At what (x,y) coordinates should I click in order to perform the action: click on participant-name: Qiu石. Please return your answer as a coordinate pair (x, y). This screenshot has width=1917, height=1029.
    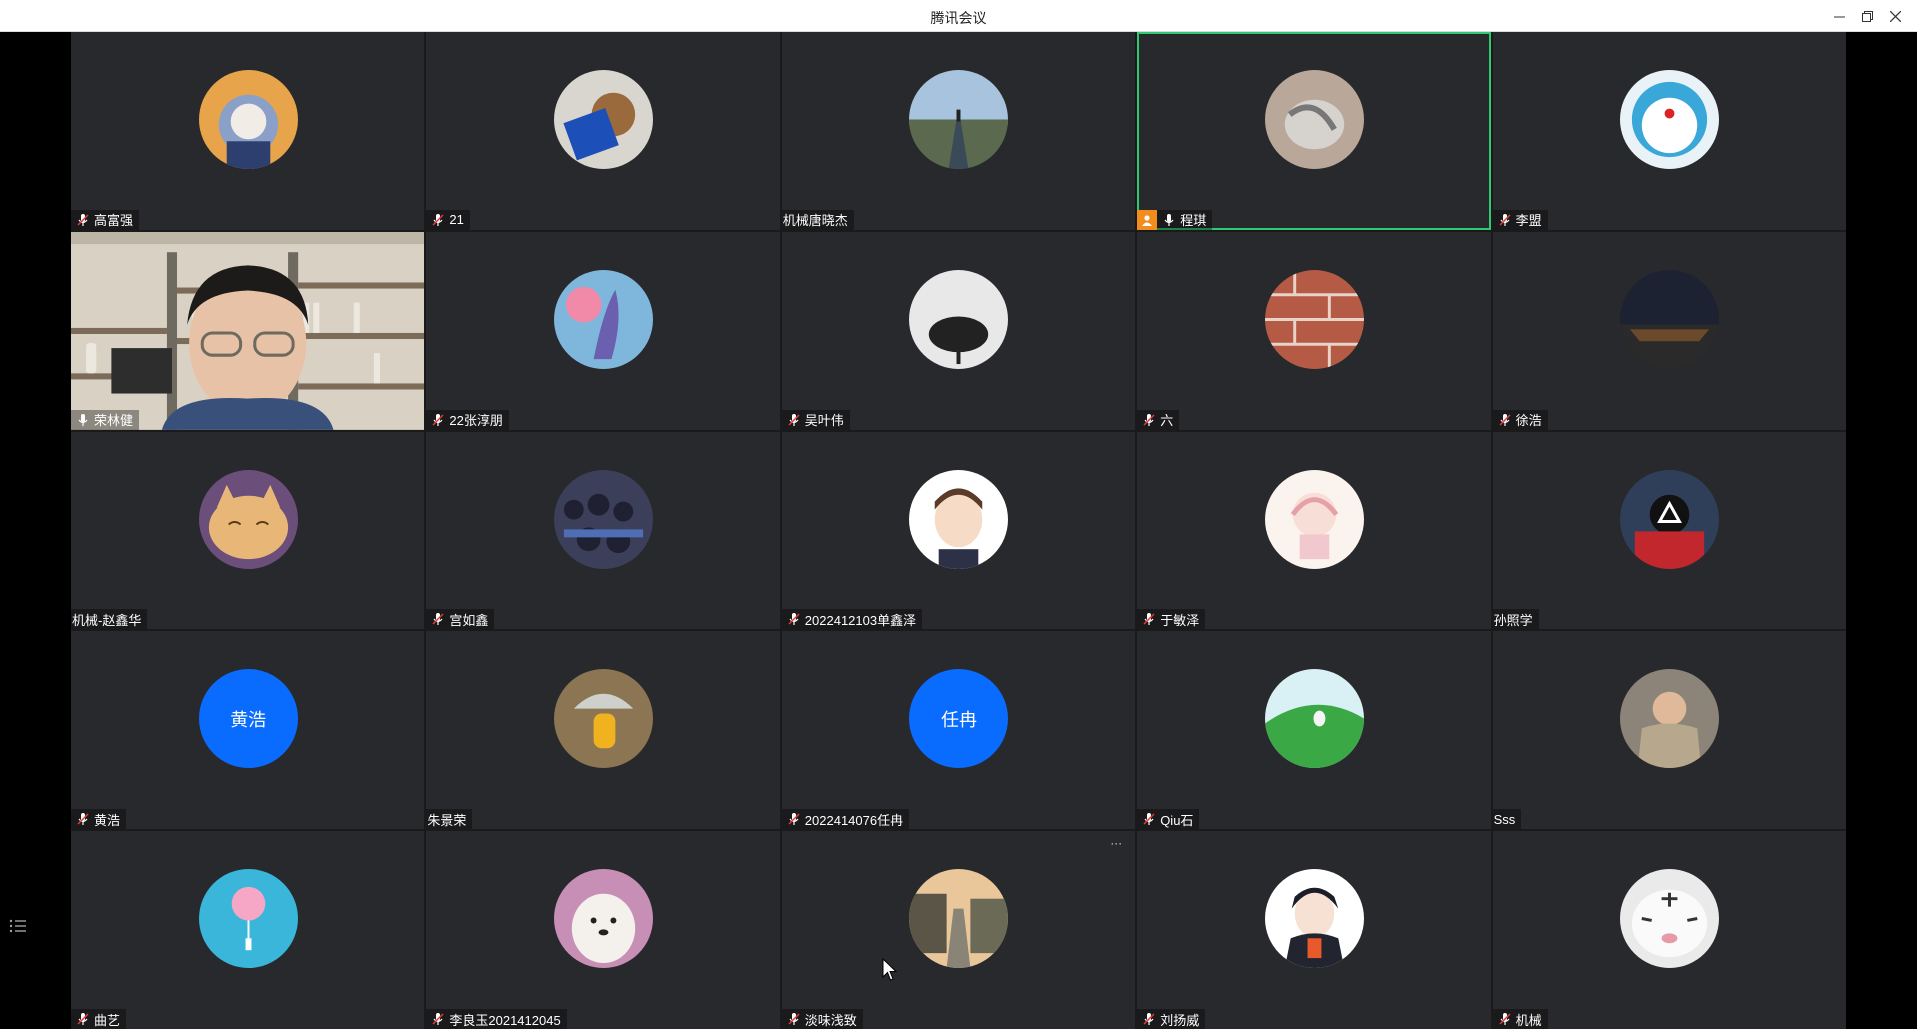
    Looking at the image, I should click on (1177, 820).